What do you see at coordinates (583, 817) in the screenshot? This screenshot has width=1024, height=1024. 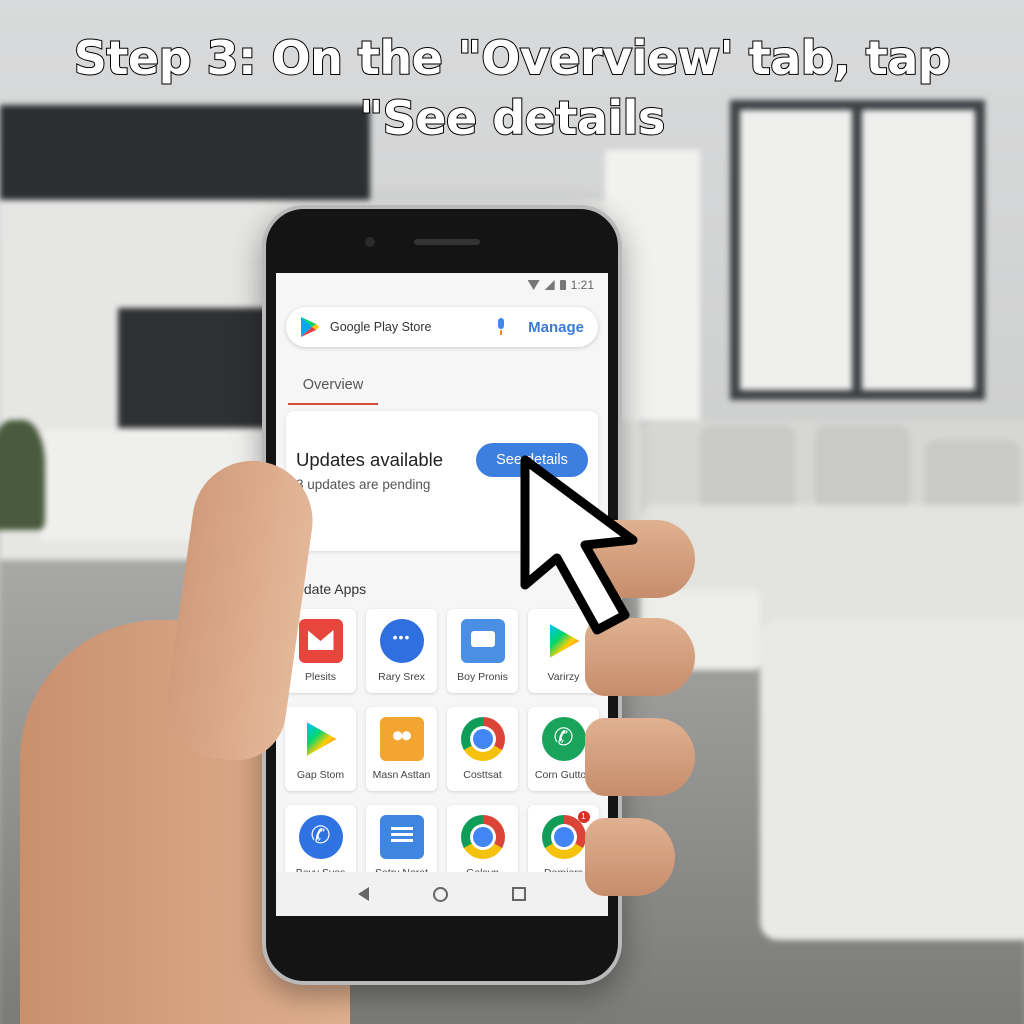 I see `notification-badge: 1` at bounding box center [583, 817].